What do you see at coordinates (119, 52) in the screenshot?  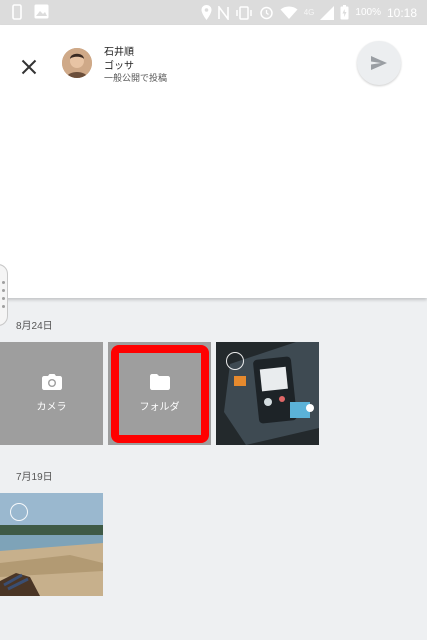 I see `user-name: 石井順` at bounding box center [119, 52].